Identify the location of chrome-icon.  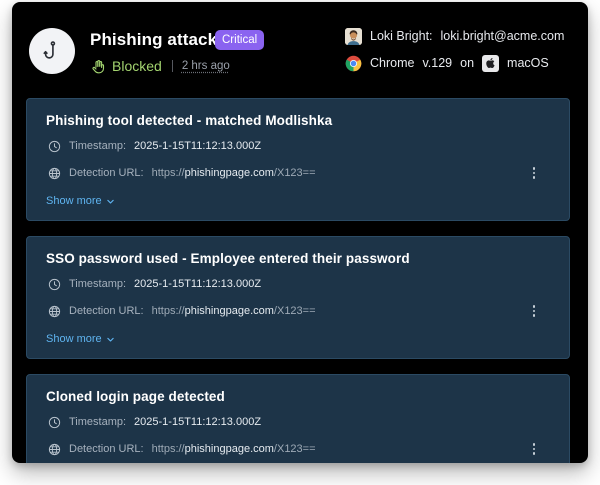
(353, 63).